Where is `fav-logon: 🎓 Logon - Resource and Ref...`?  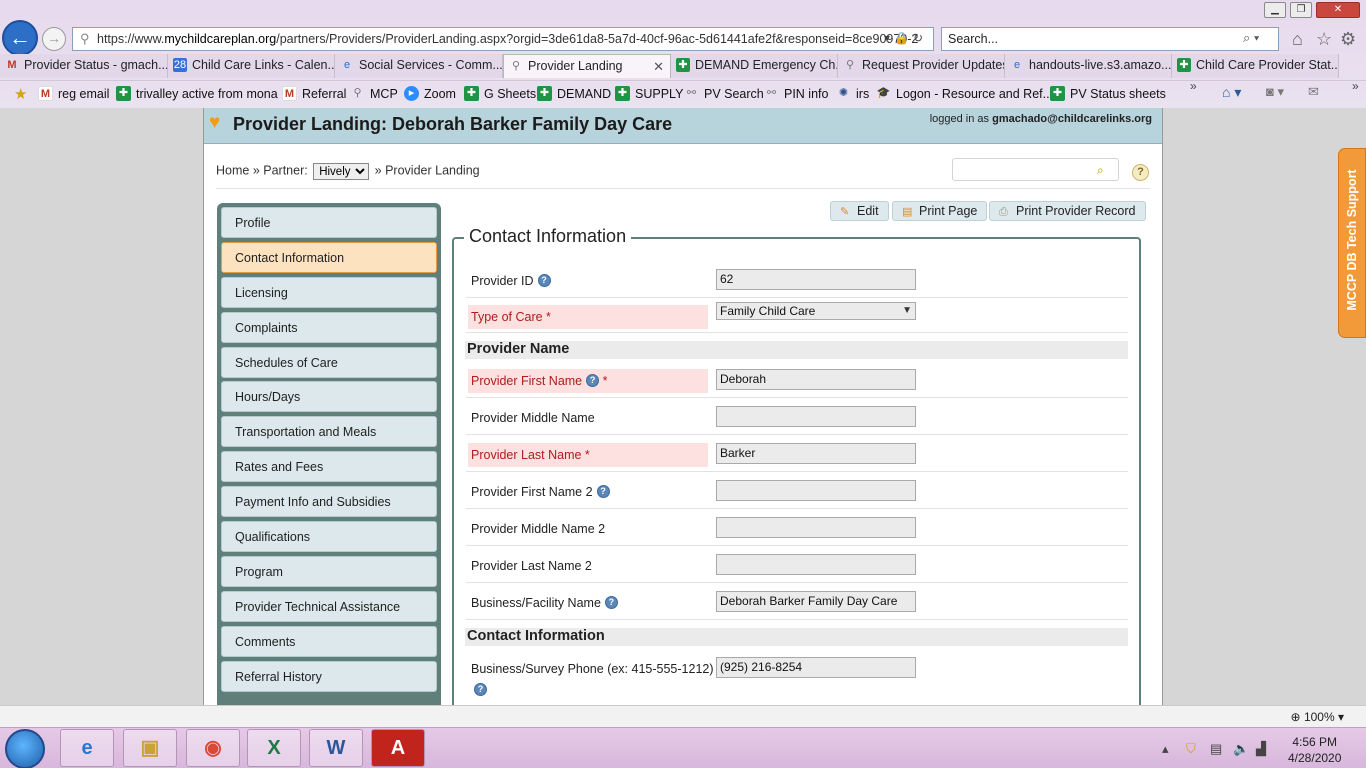 fav-logon: 🎓 Logon - Resource and Ref... is located at coordinates (964, 94).